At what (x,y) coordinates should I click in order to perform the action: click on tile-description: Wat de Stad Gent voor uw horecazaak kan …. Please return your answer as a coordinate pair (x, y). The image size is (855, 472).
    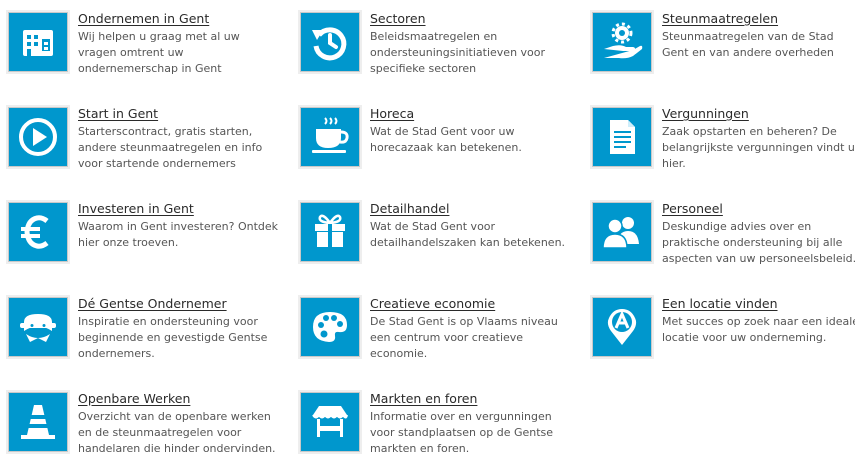
    Looking at the image, I should click on (446, 139).